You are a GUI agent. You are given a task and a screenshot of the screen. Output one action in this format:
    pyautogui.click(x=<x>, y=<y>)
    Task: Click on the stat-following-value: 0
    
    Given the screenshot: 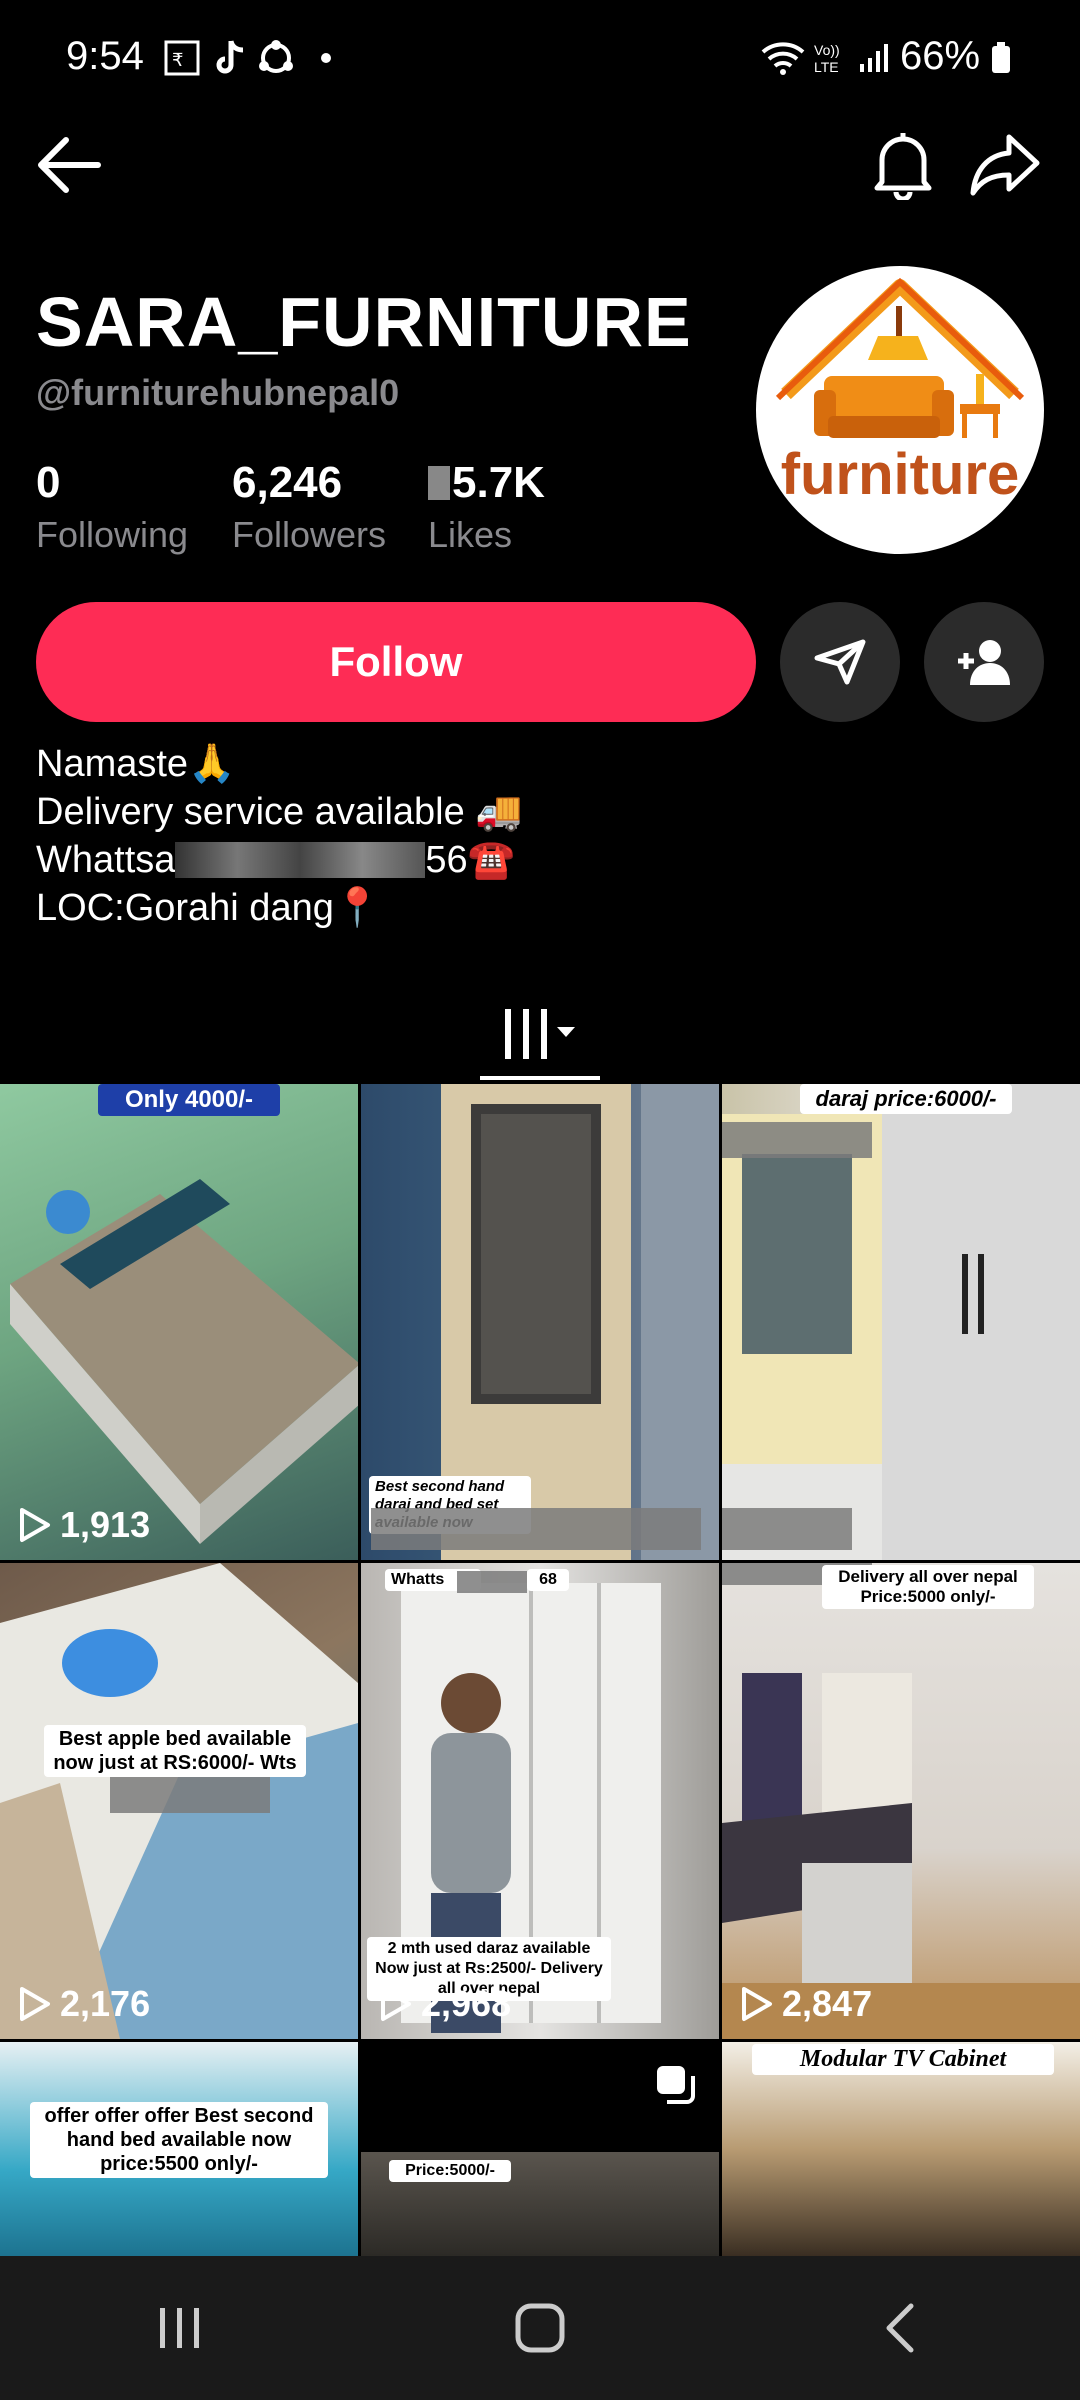 What is the action you would take?
    pyautogui.click(x=48, y=482)
    